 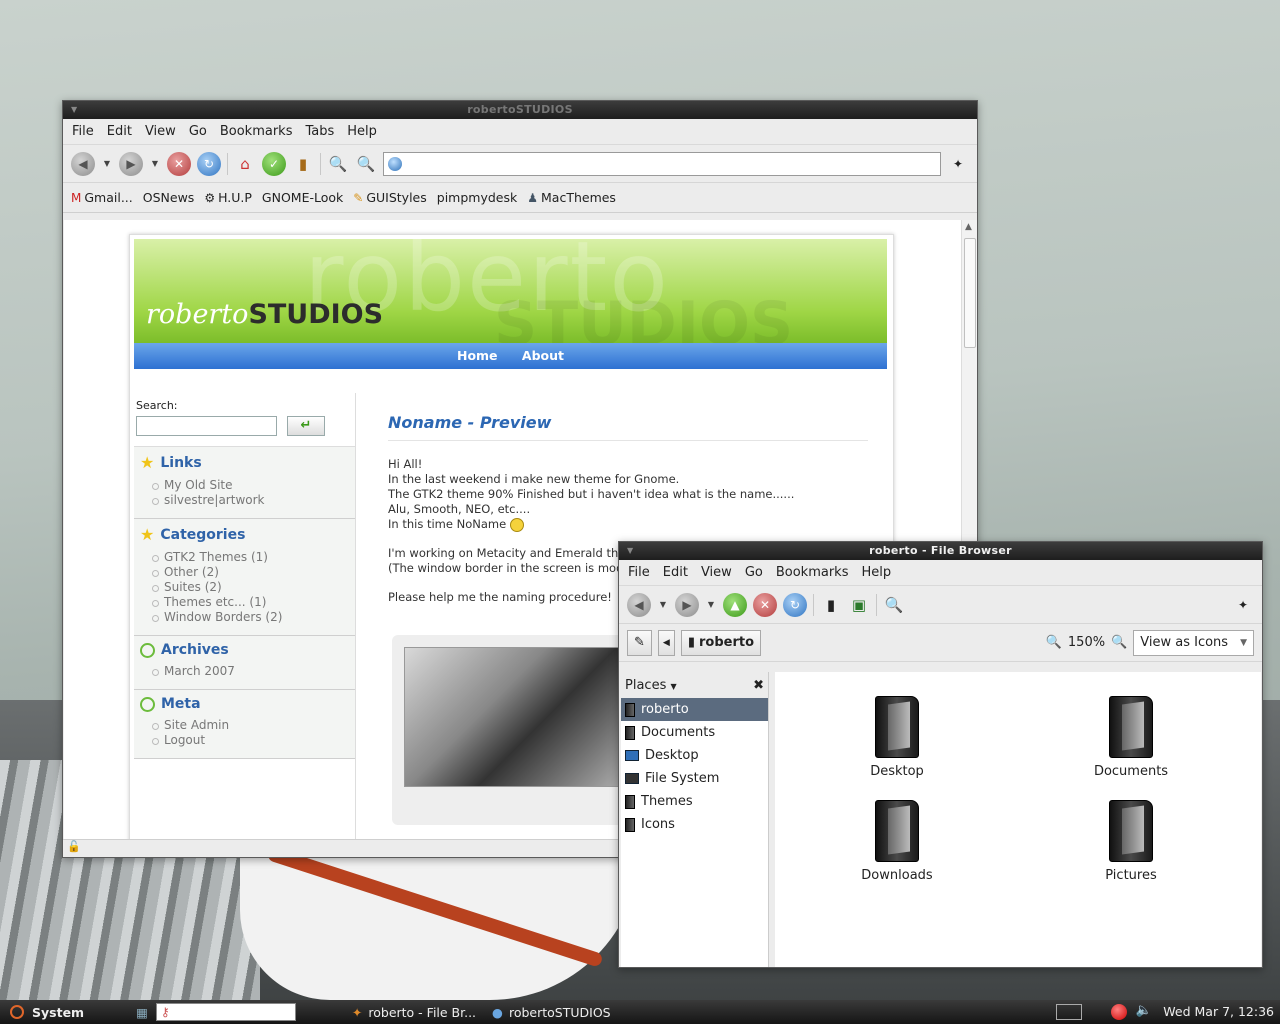 What do you see at coordinates (651, 685) in the screenshot?
I see `places-dropdown: Places ▼` at bounding box center [651, 685].